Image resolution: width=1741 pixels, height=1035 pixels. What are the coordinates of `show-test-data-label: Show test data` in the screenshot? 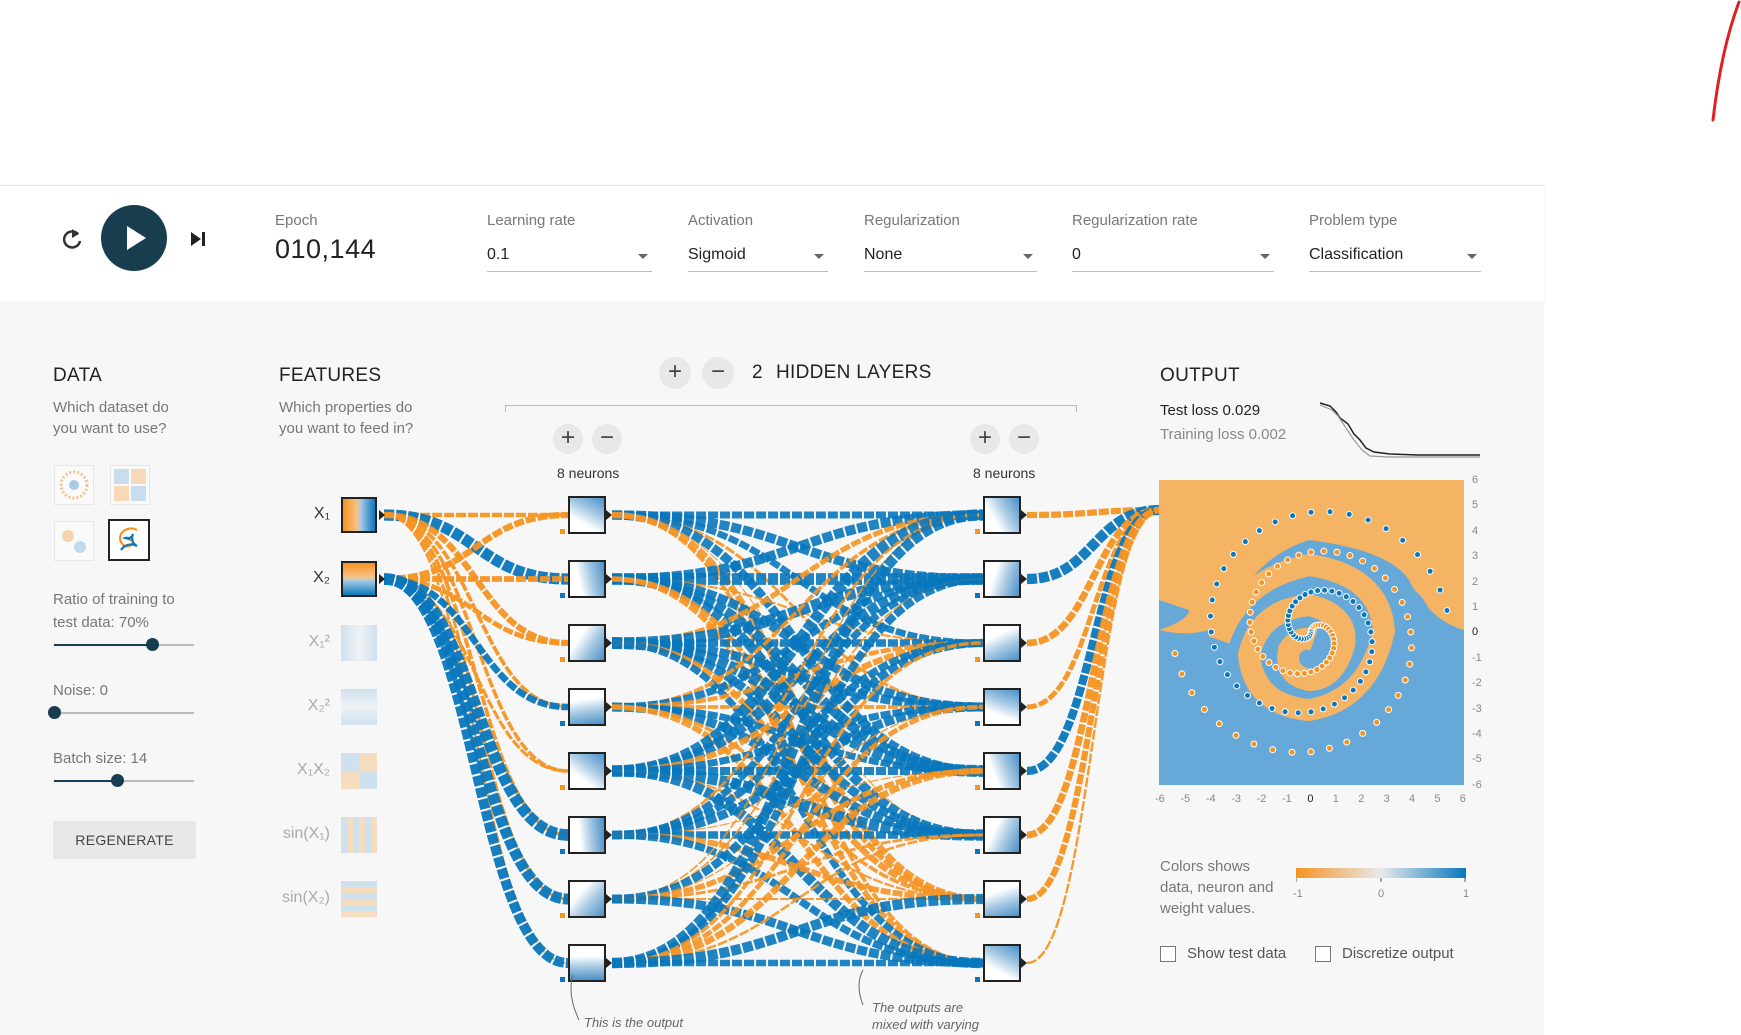 It's located at (1237, 953).